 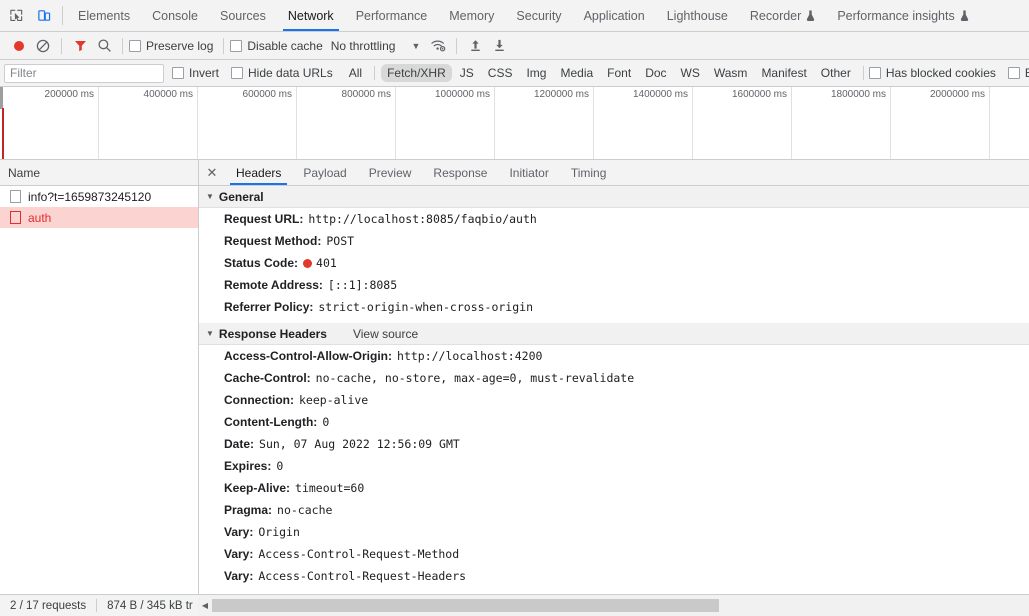 I want to click on invert-checkbox: Invert, so click(x=195, y=73).